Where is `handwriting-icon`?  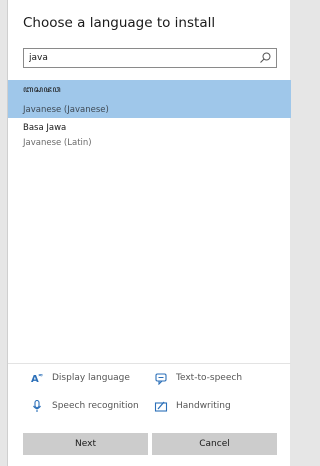 handwriting-icon is located at coordinates (161, 406).